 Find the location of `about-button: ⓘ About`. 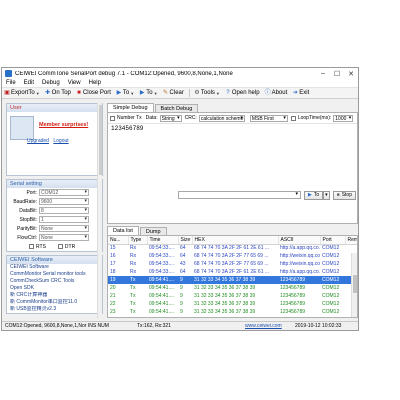

about-button: ⓘ About is located at coordinates (276, 93).